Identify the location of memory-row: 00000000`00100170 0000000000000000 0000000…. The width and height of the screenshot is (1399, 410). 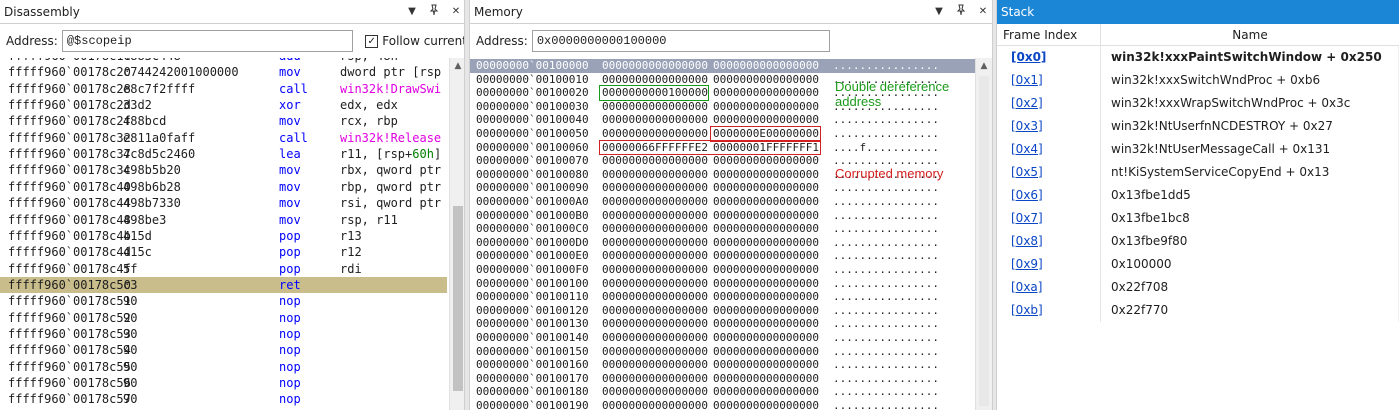
(722, 379).